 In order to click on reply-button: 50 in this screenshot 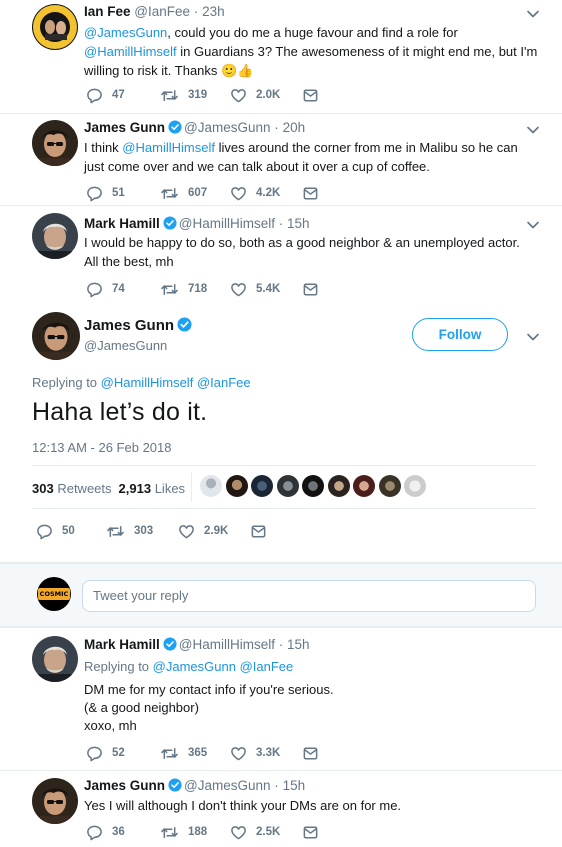, I will do `click(55, 531)`.